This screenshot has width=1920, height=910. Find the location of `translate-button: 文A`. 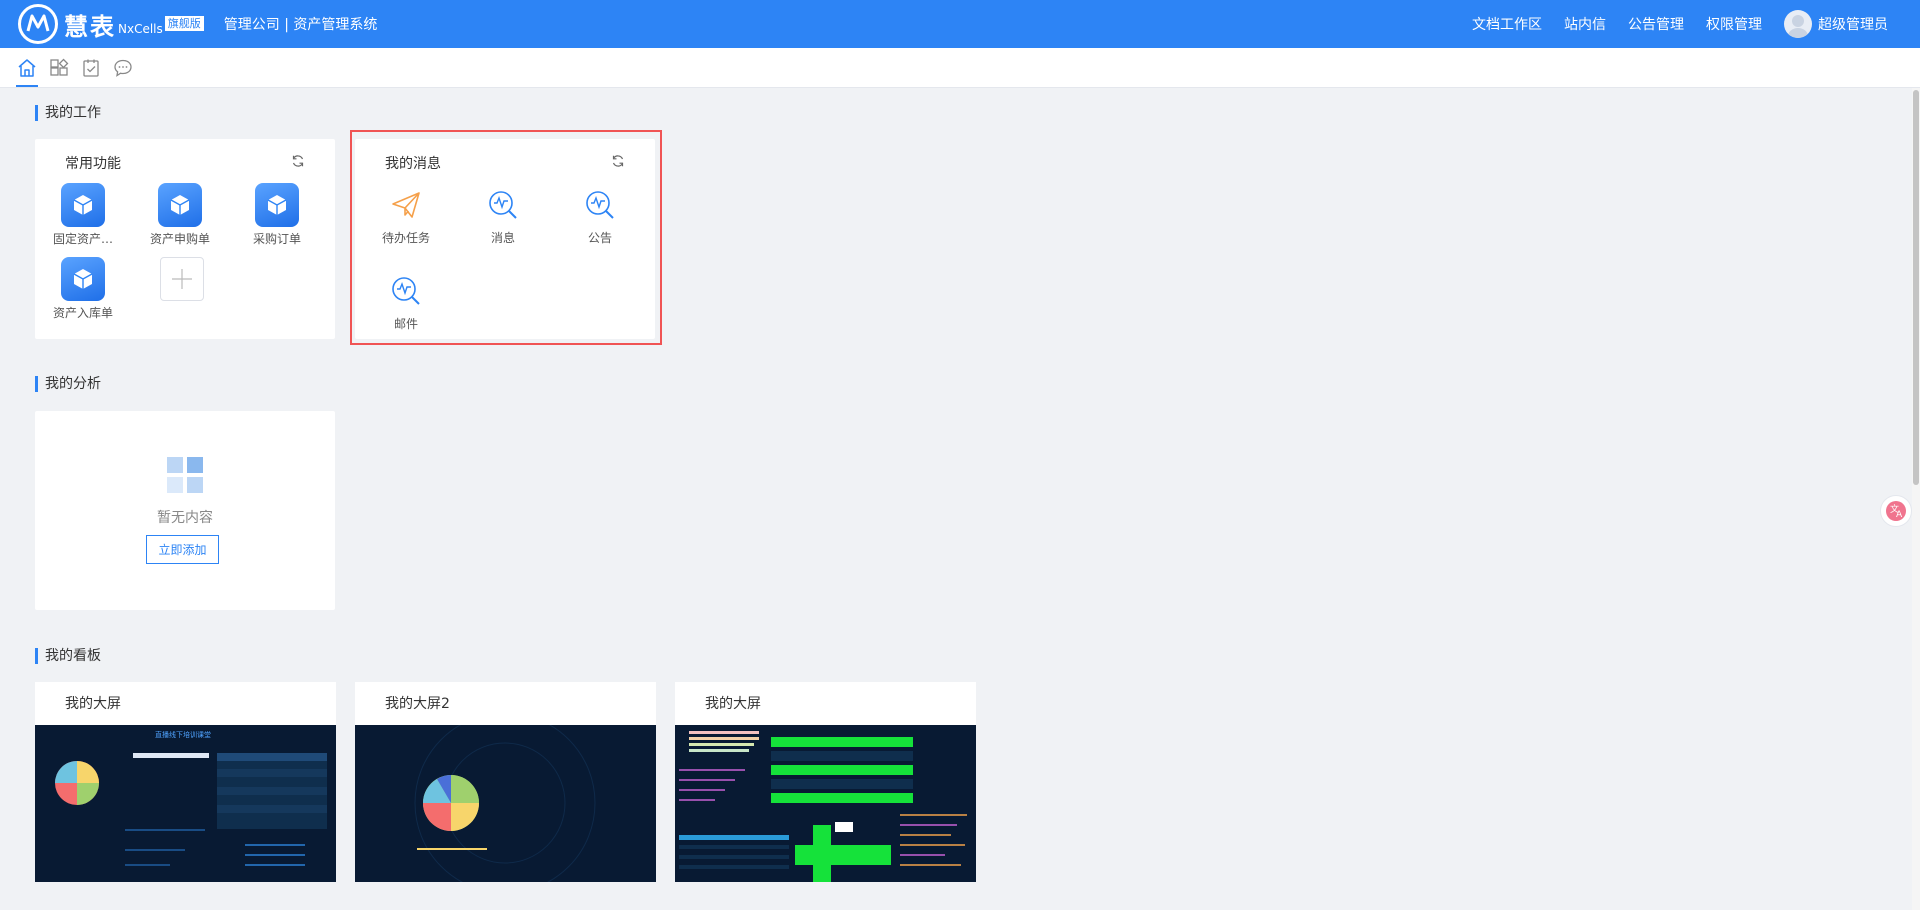

translate-button: 文A is located at coordinates (1896, 511).